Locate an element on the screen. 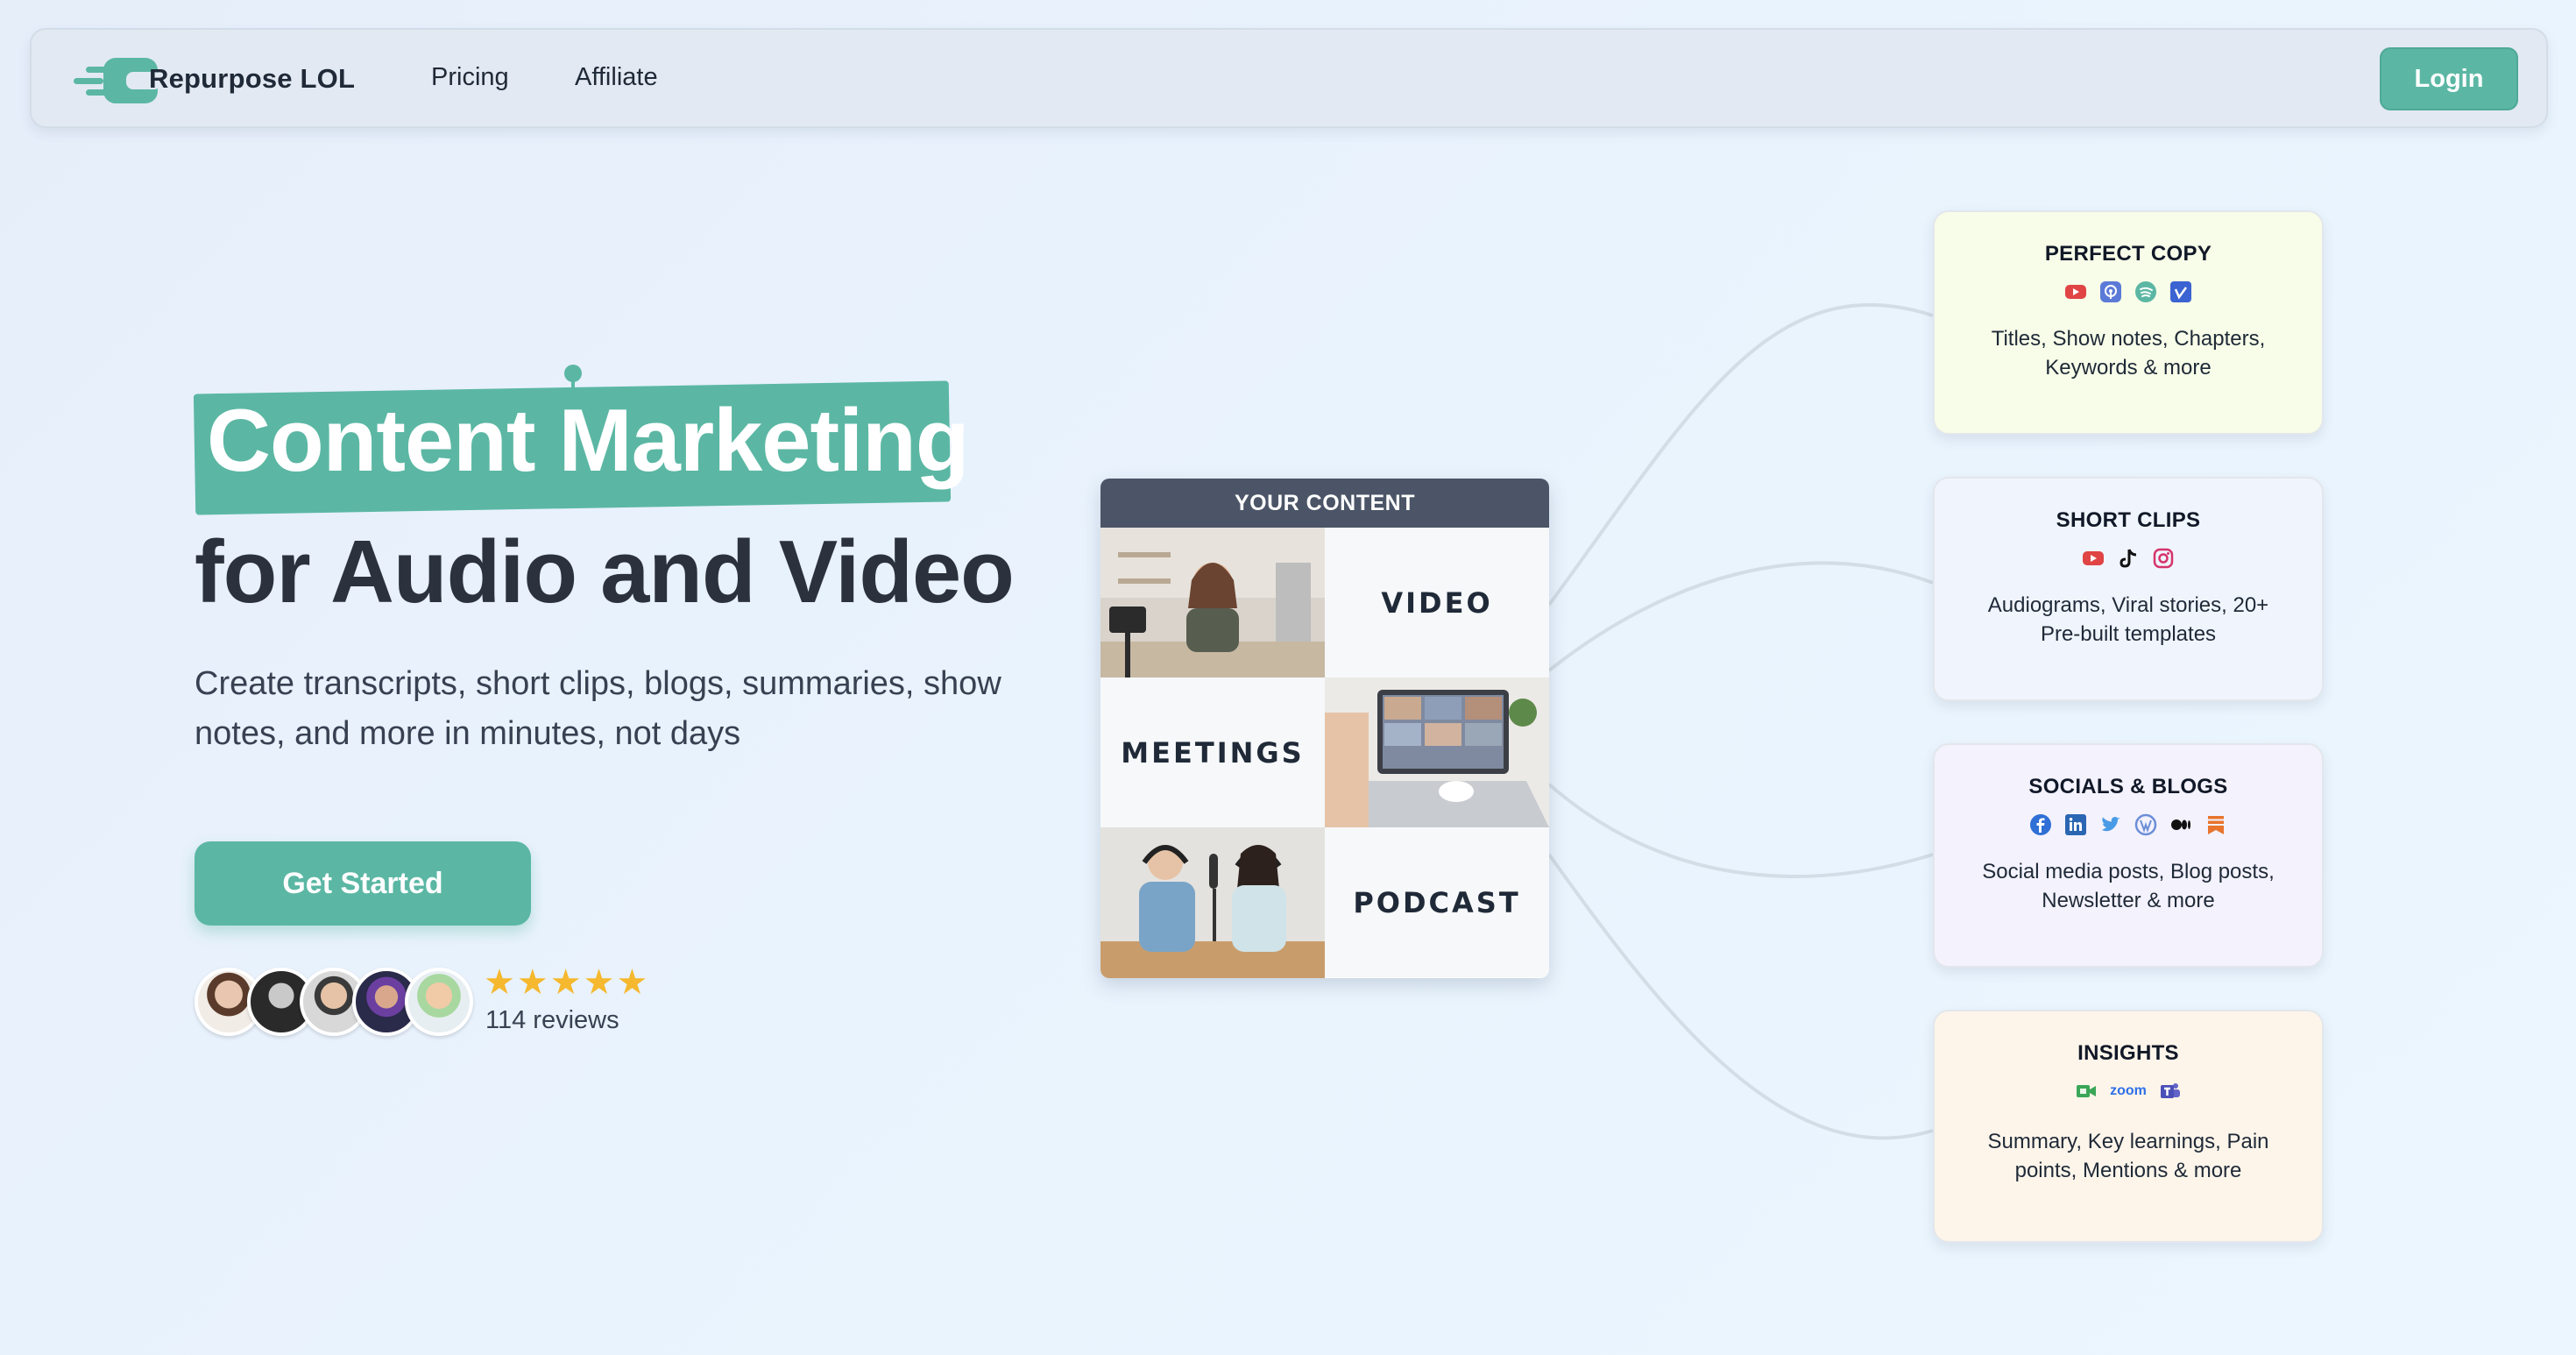  facebook-icon is located at coordinates (2040, 825).